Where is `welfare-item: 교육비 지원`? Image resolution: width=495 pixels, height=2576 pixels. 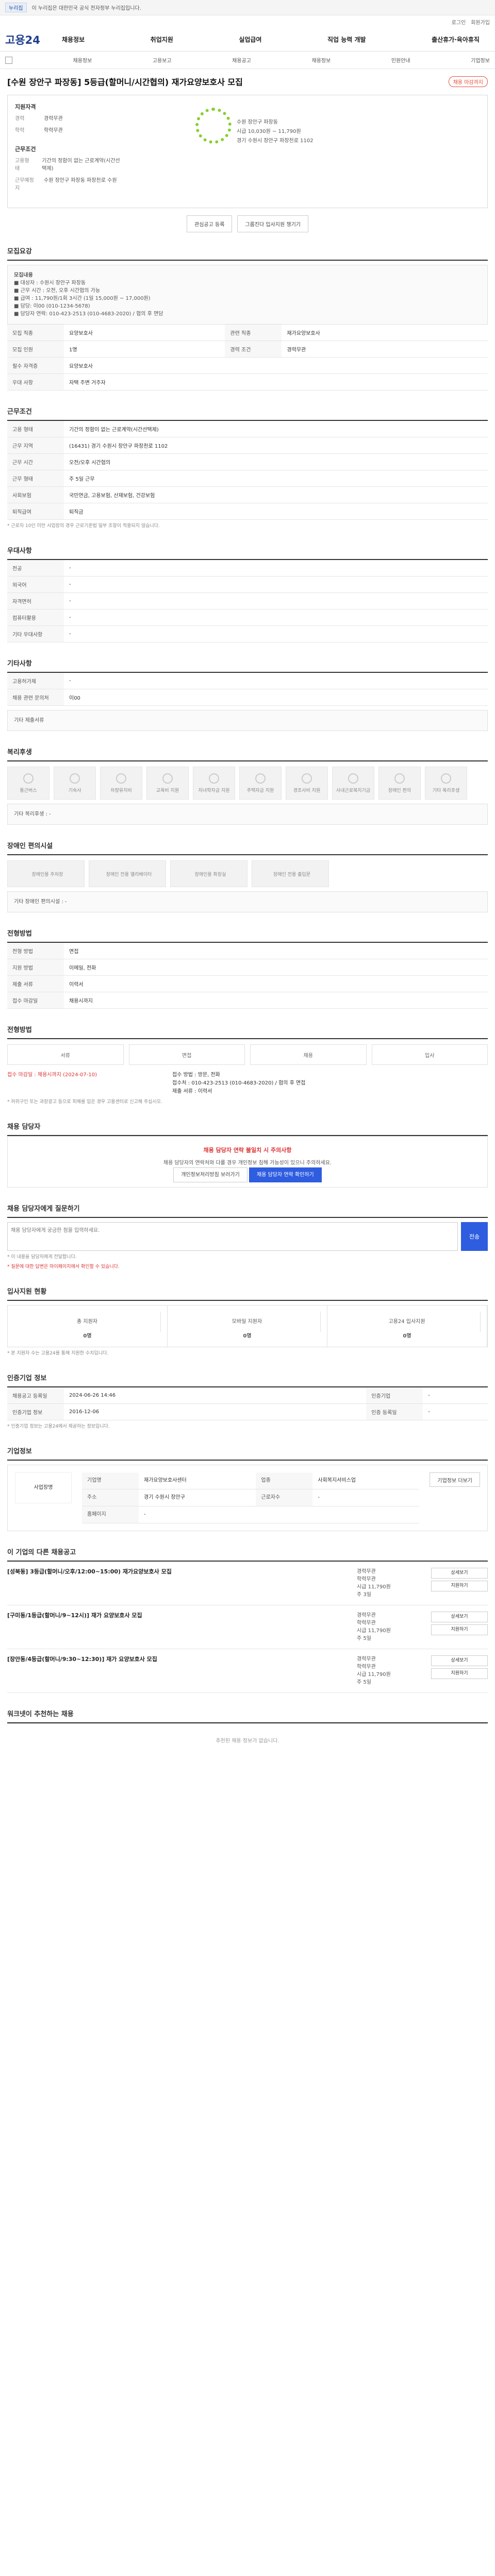
welfare-item: 교육비 지원 is located at coordinates (167, 783).